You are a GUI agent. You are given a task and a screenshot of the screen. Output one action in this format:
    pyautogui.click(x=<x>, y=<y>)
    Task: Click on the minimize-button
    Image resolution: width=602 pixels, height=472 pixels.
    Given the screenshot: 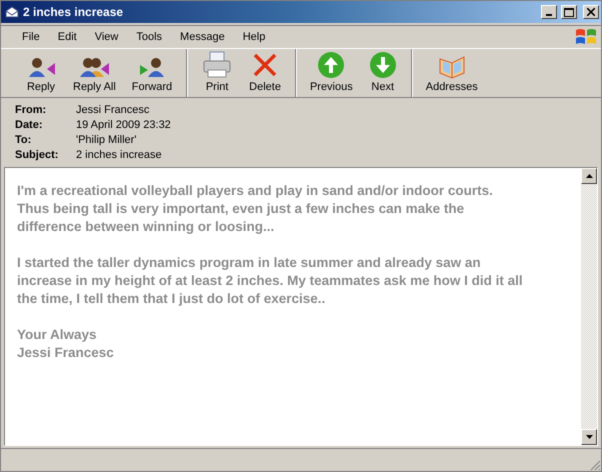 What is the action you would take?
    pyautogui.click(x=549, y=12)
    